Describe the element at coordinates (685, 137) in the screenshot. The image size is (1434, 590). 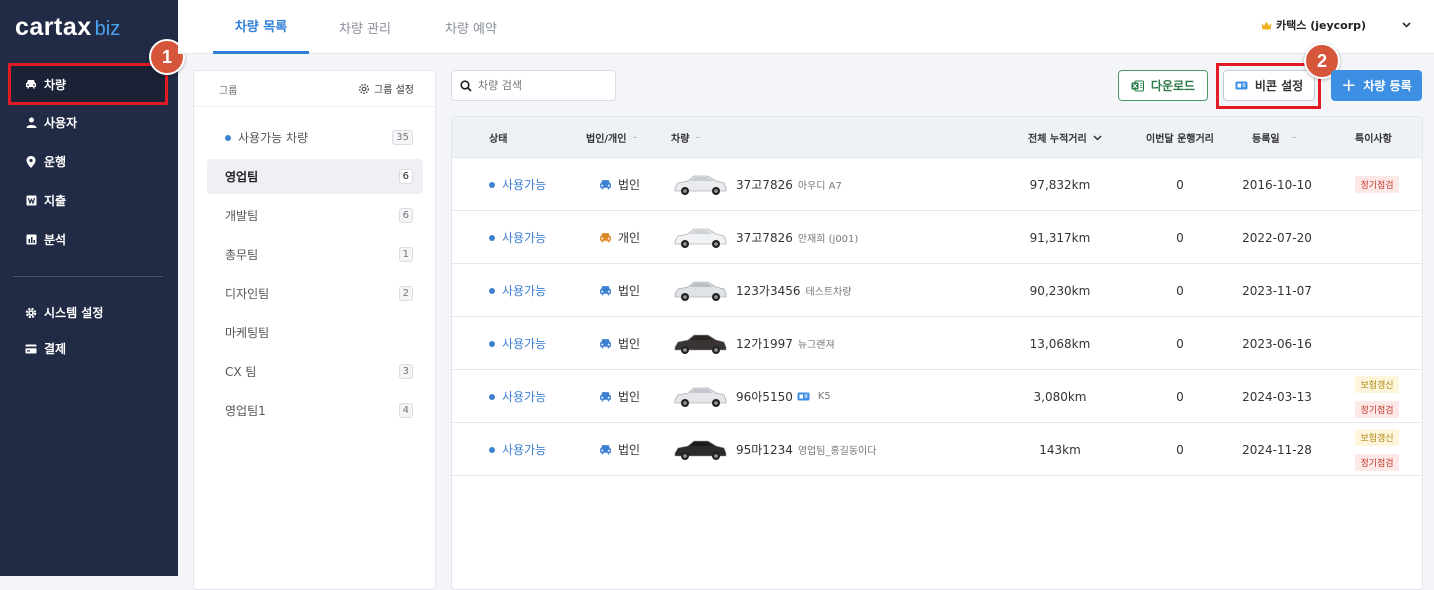
I see `col-vehicle: 차량 –` at that location.